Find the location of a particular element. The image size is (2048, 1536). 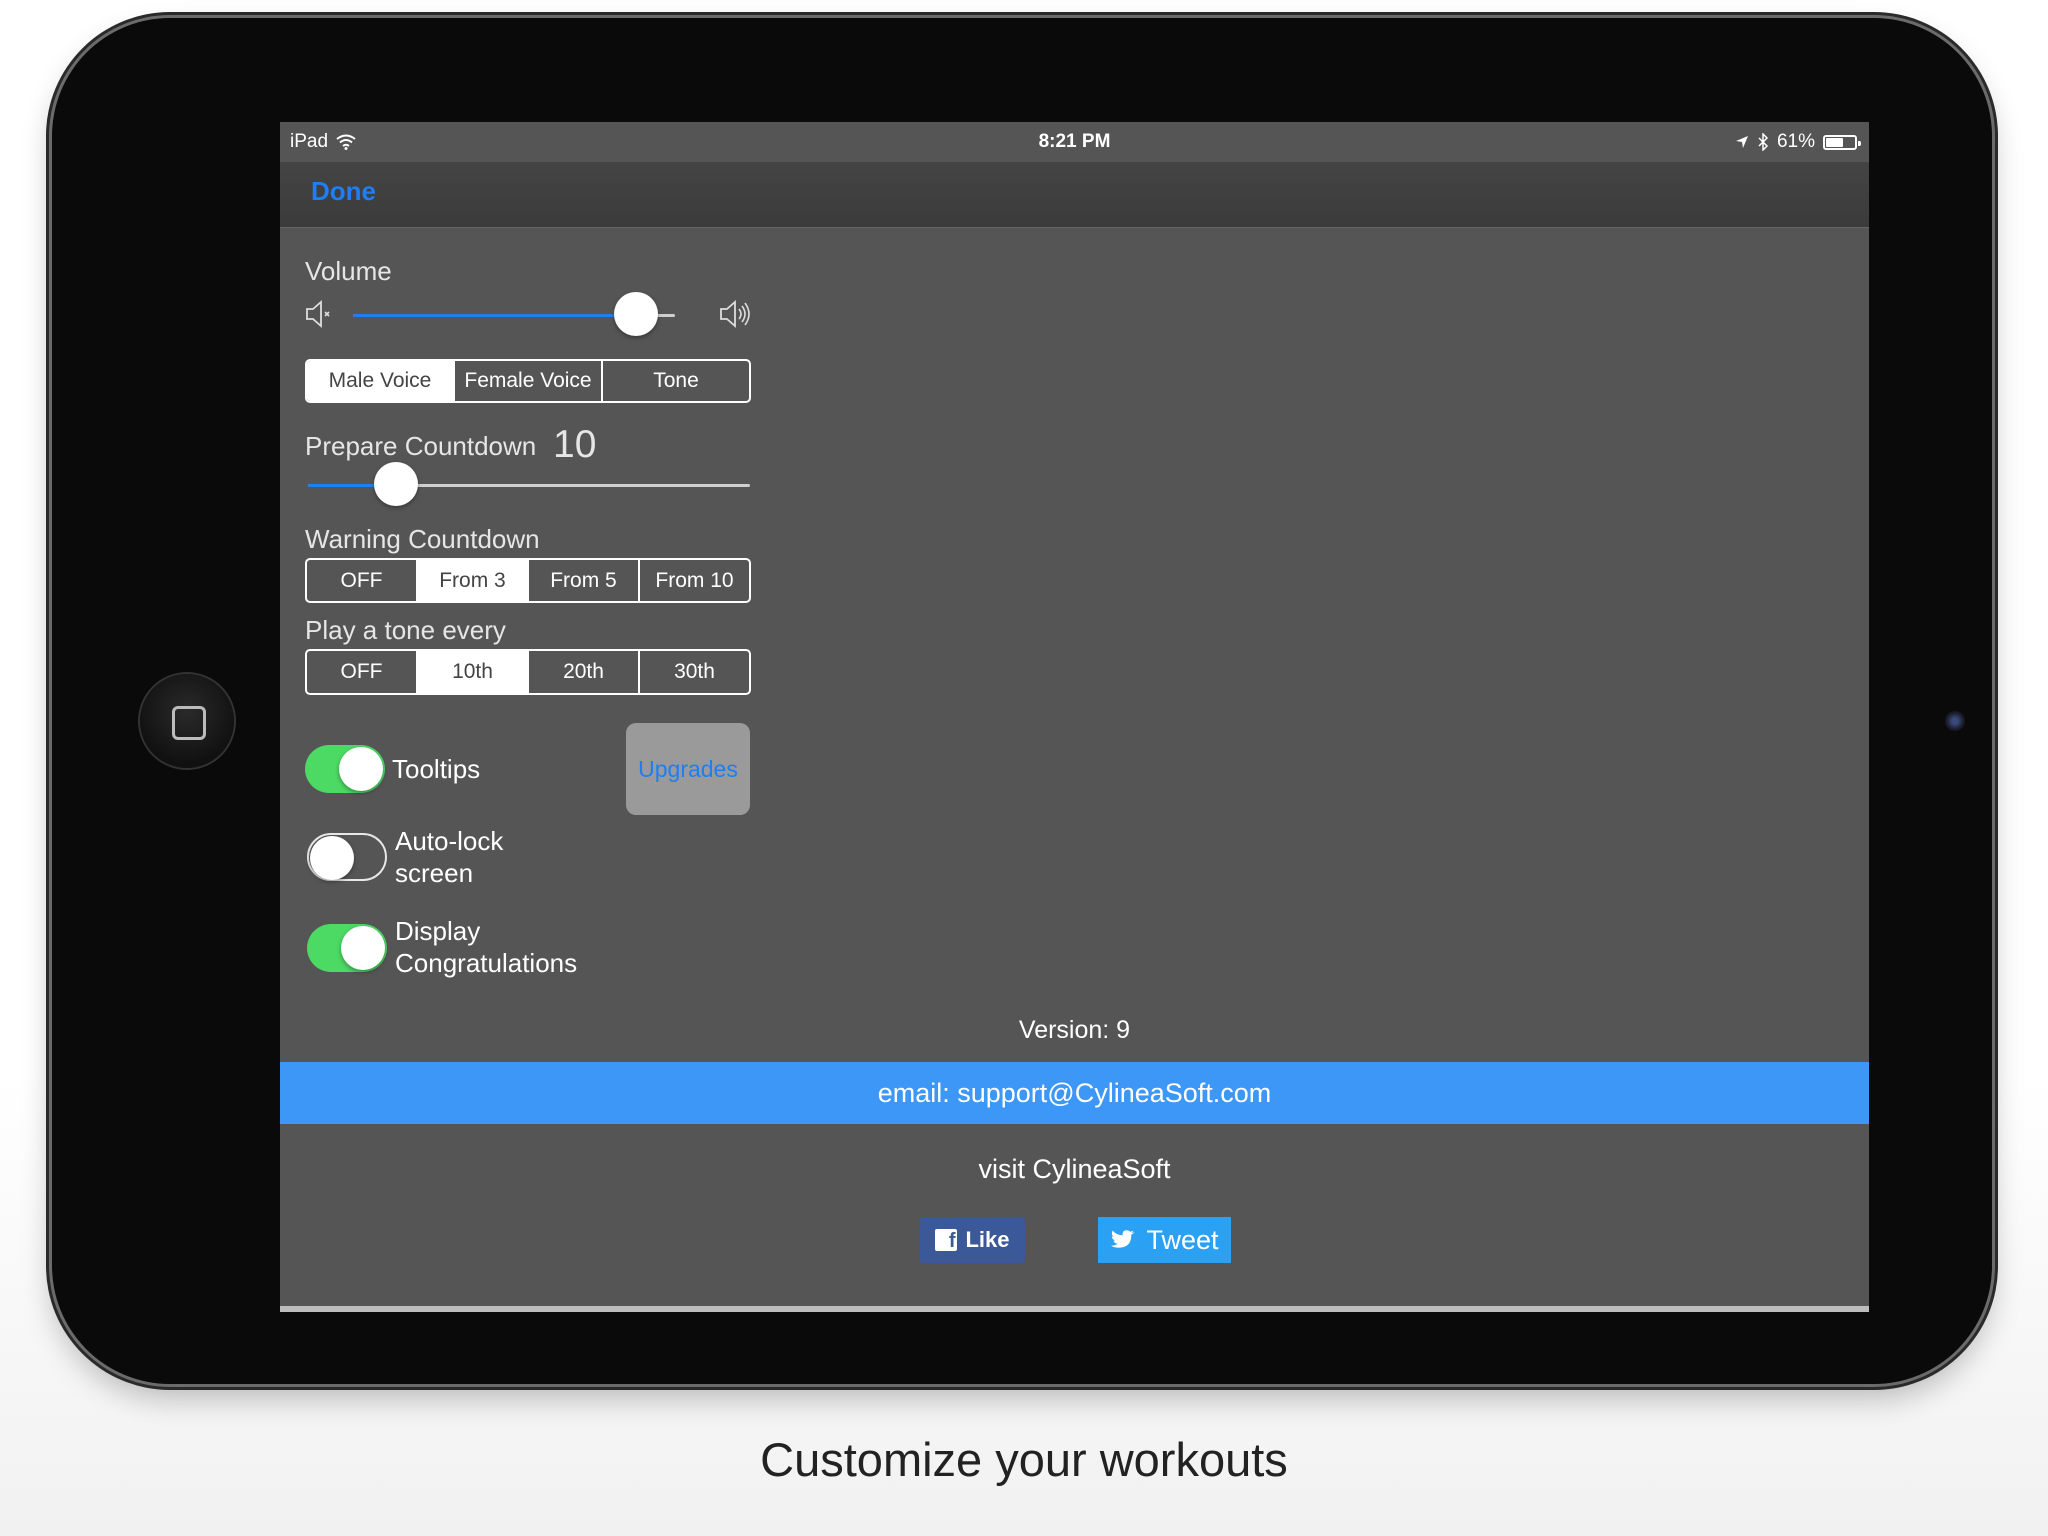

segment-tone-20th: 20th is located at coordinates (582, 672).